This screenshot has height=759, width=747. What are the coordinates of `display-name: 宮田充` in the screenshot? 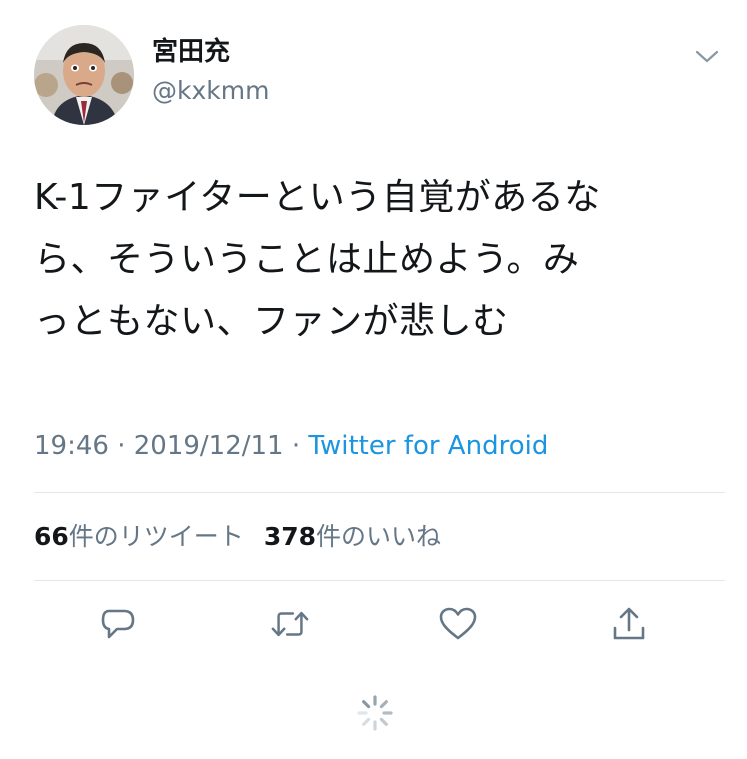 It's located at (191, 52).